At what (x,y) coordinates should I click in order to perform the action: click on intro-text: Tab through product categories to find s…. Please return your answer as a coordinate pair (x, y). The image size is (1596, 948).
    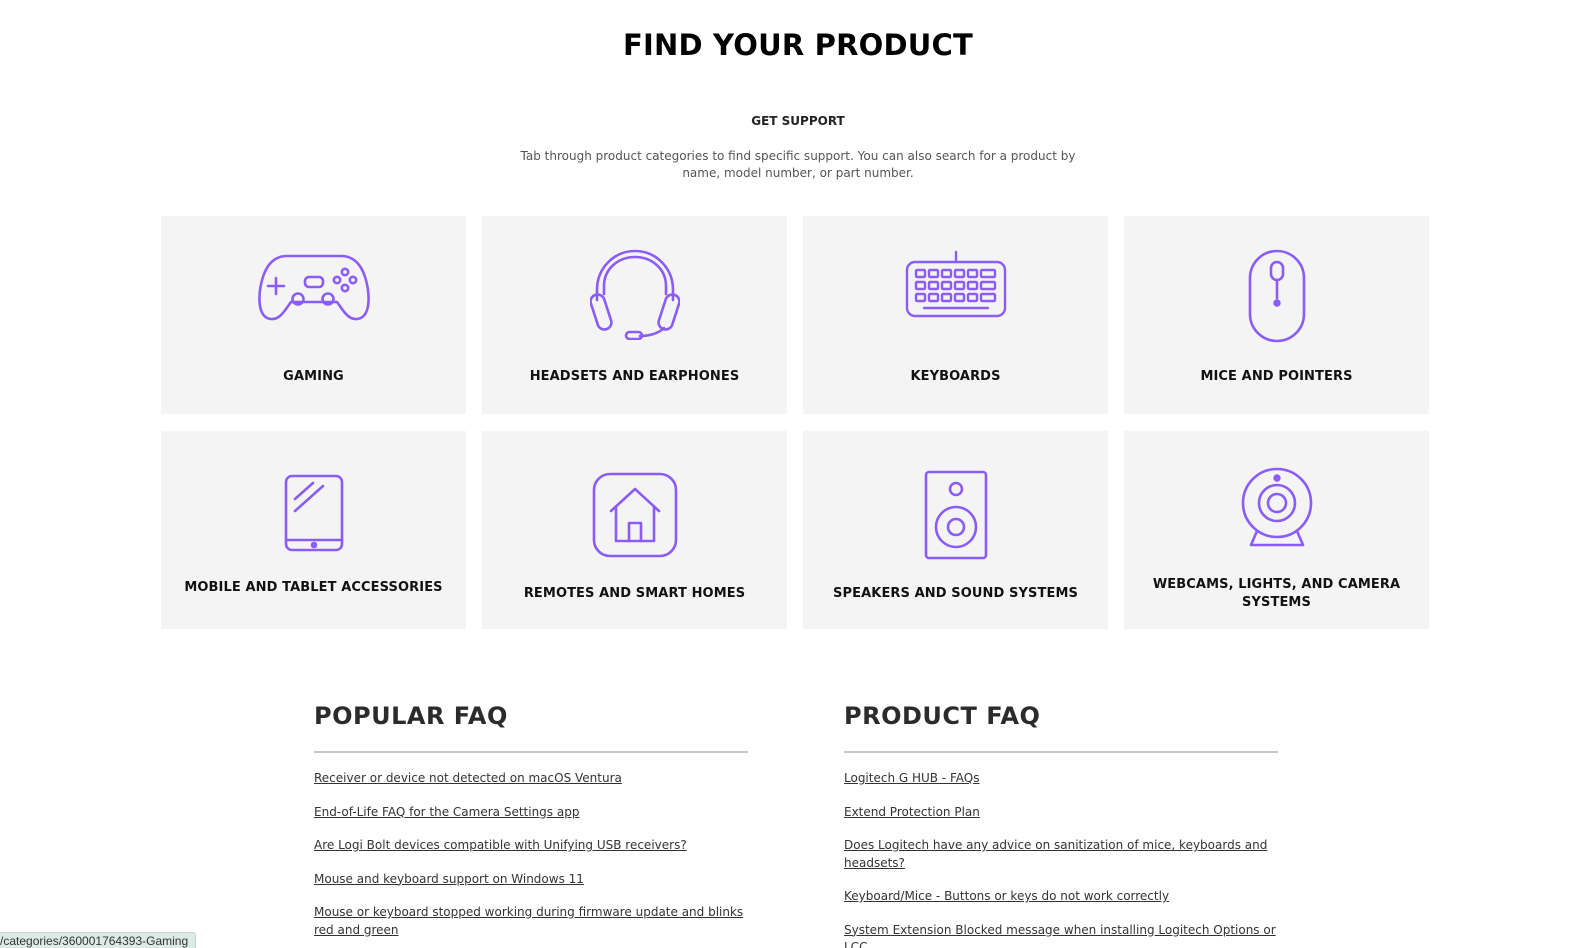
    Looking at the image, I should click on (798, 164).